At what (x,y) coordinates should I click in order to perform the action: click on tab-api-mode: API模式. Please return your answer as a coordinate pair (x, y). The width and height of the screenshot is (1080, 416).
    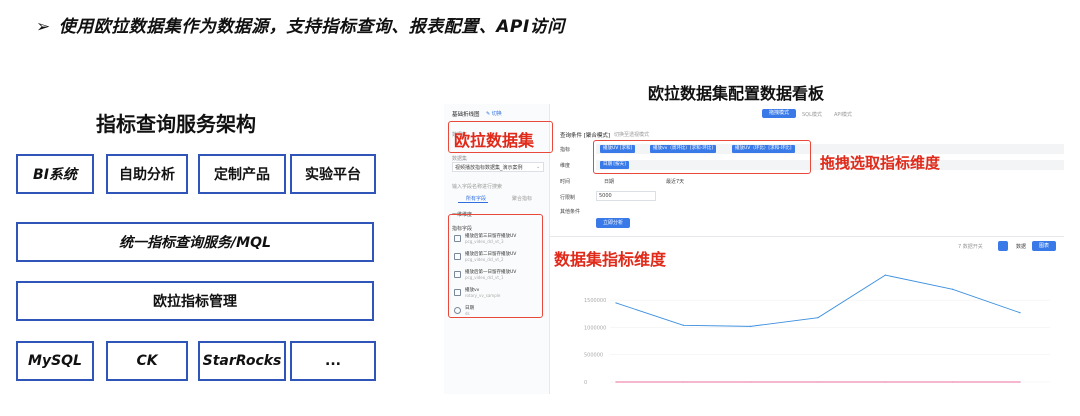
    Looking at the image, I should click on (843, 114).